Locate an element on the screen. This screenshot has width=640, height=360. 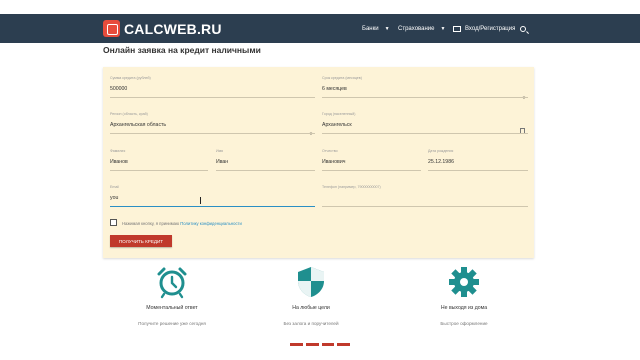
email-field: Email you is located at coordinates (212, 196).